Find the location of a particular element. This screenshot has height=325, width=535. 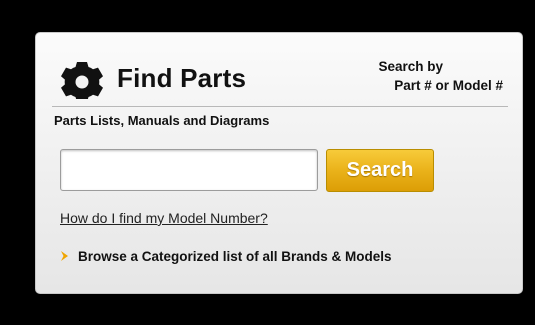

panel-subtitle: Parts Lists, Manuals and Diagrams is located at coordinates (162, 120).